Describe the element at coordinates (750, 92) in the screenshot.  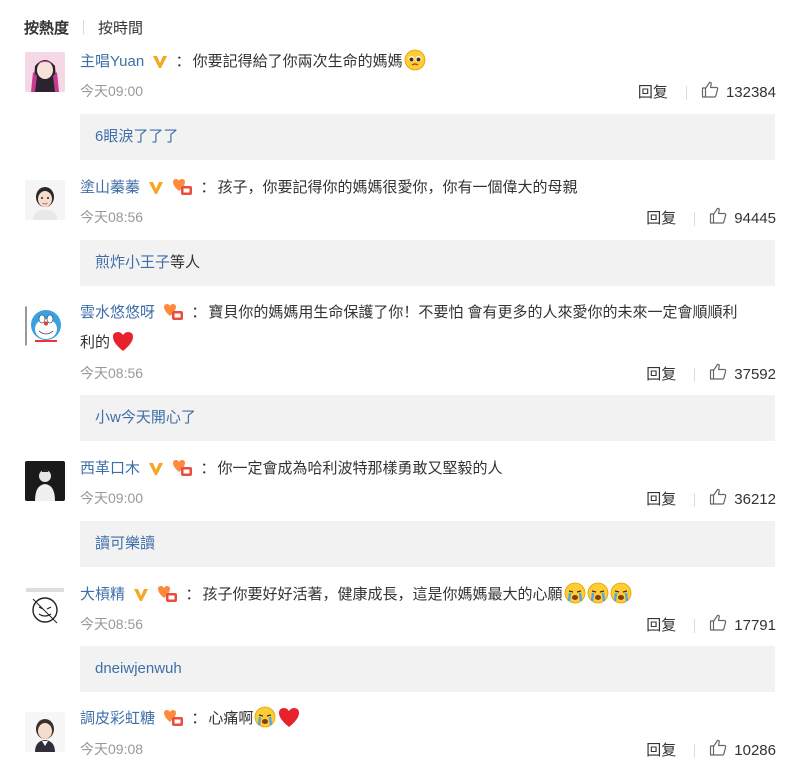
I see `like-count: 132384` at that location.